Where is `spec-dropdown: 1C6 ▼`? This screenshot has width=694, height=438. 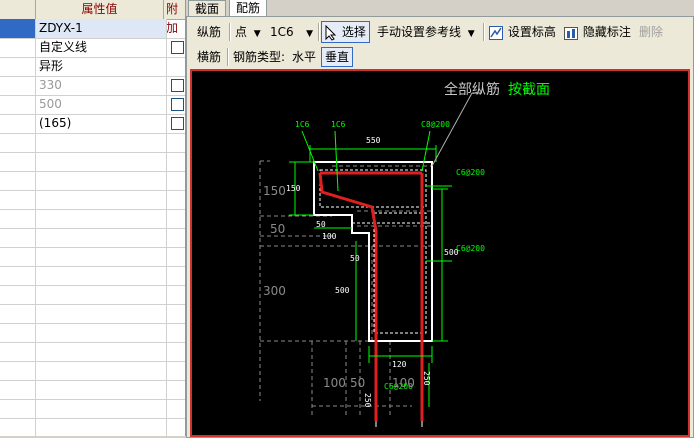
spec-dropdown: 1C6 ▼ is located at coordinates (291, 32).